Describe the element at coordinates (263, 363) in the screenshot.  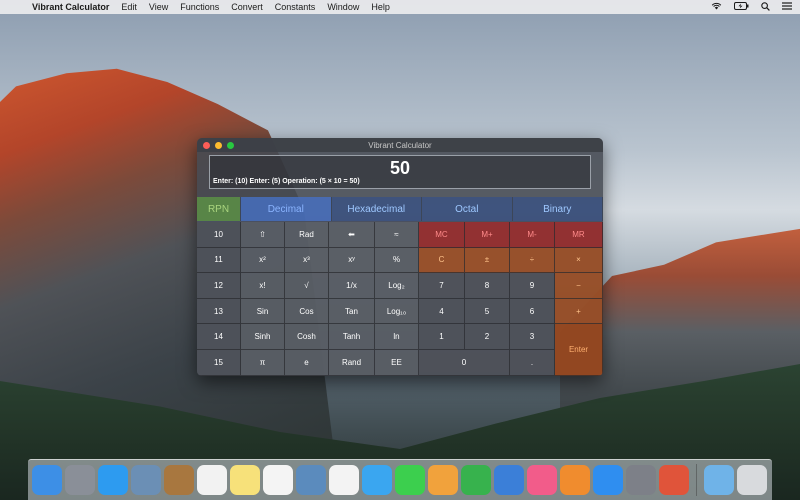
I see `function-key: π` at that location.